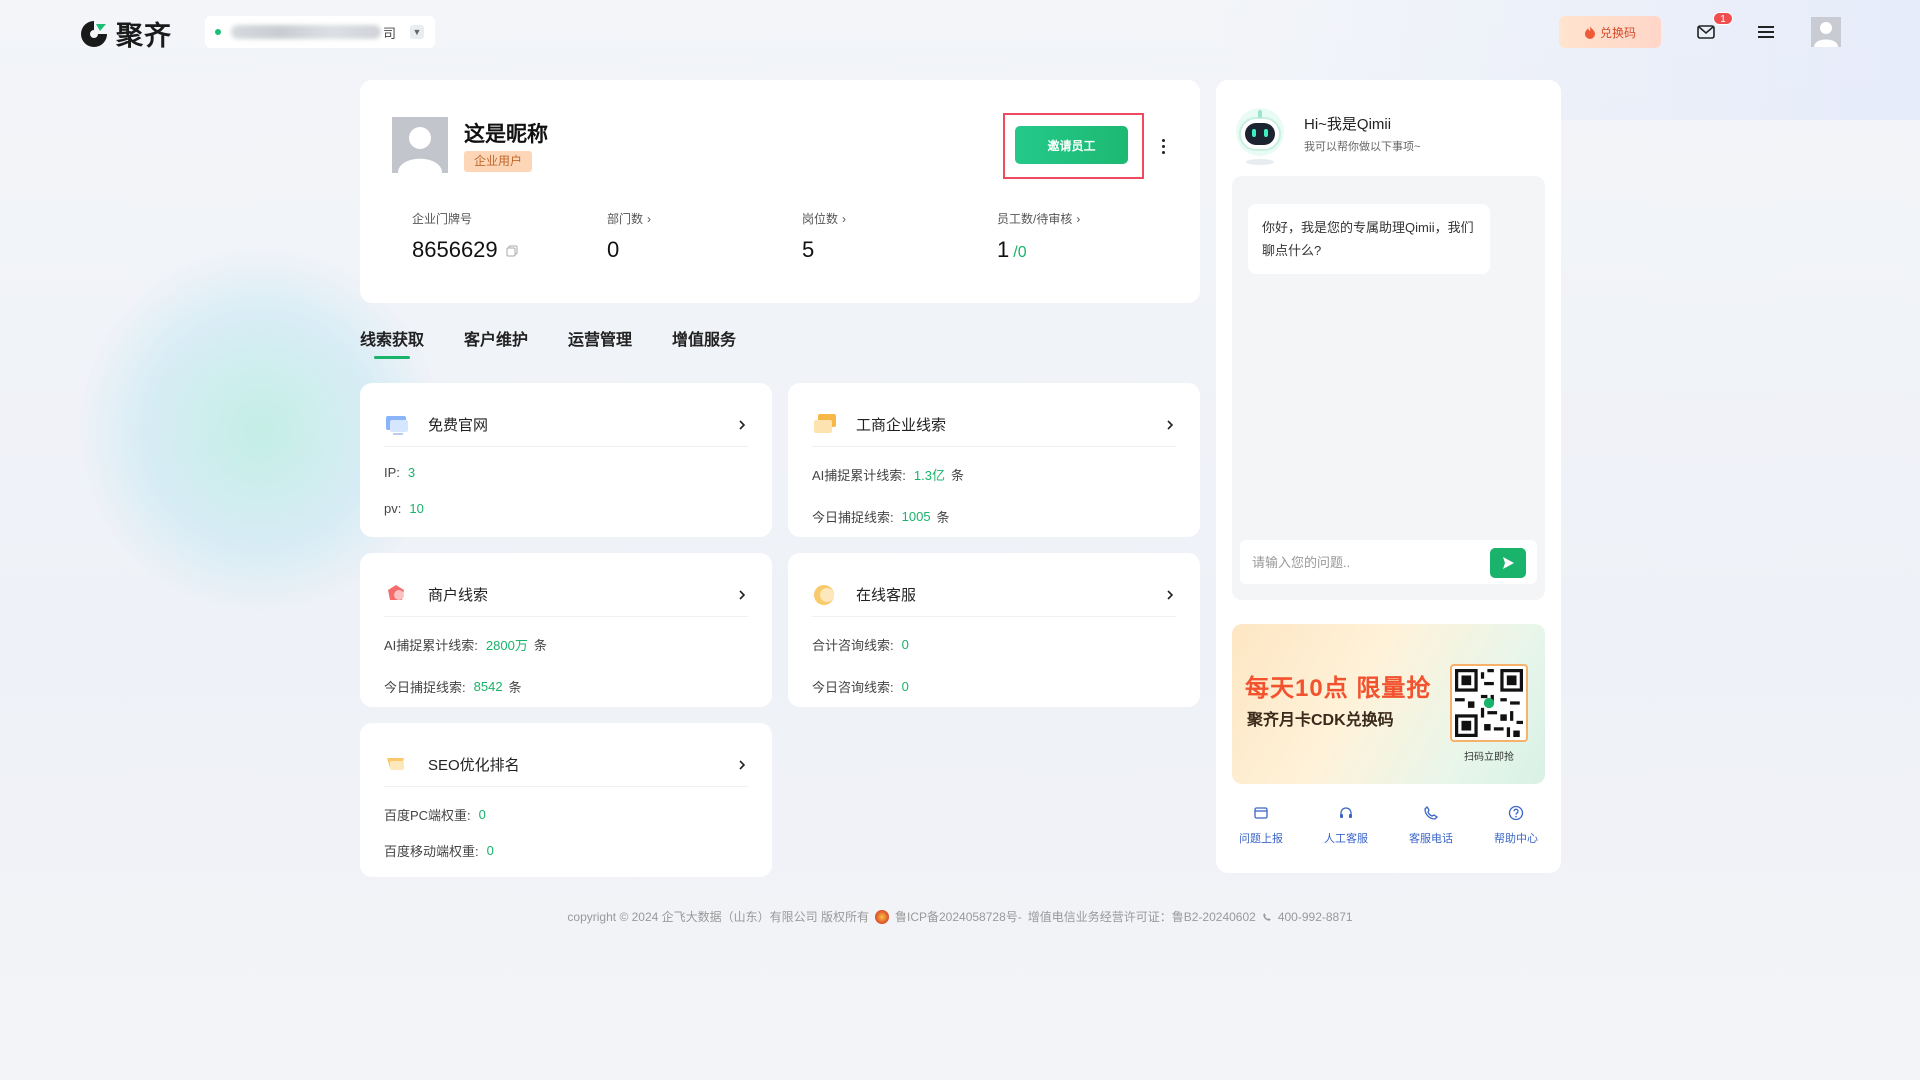 This screenshot has width=1920, height=1080. What do you see at coordinates (625, 219) in the screenshot?
I see `stat-label: 部门数` at bounding box center [625, 219].